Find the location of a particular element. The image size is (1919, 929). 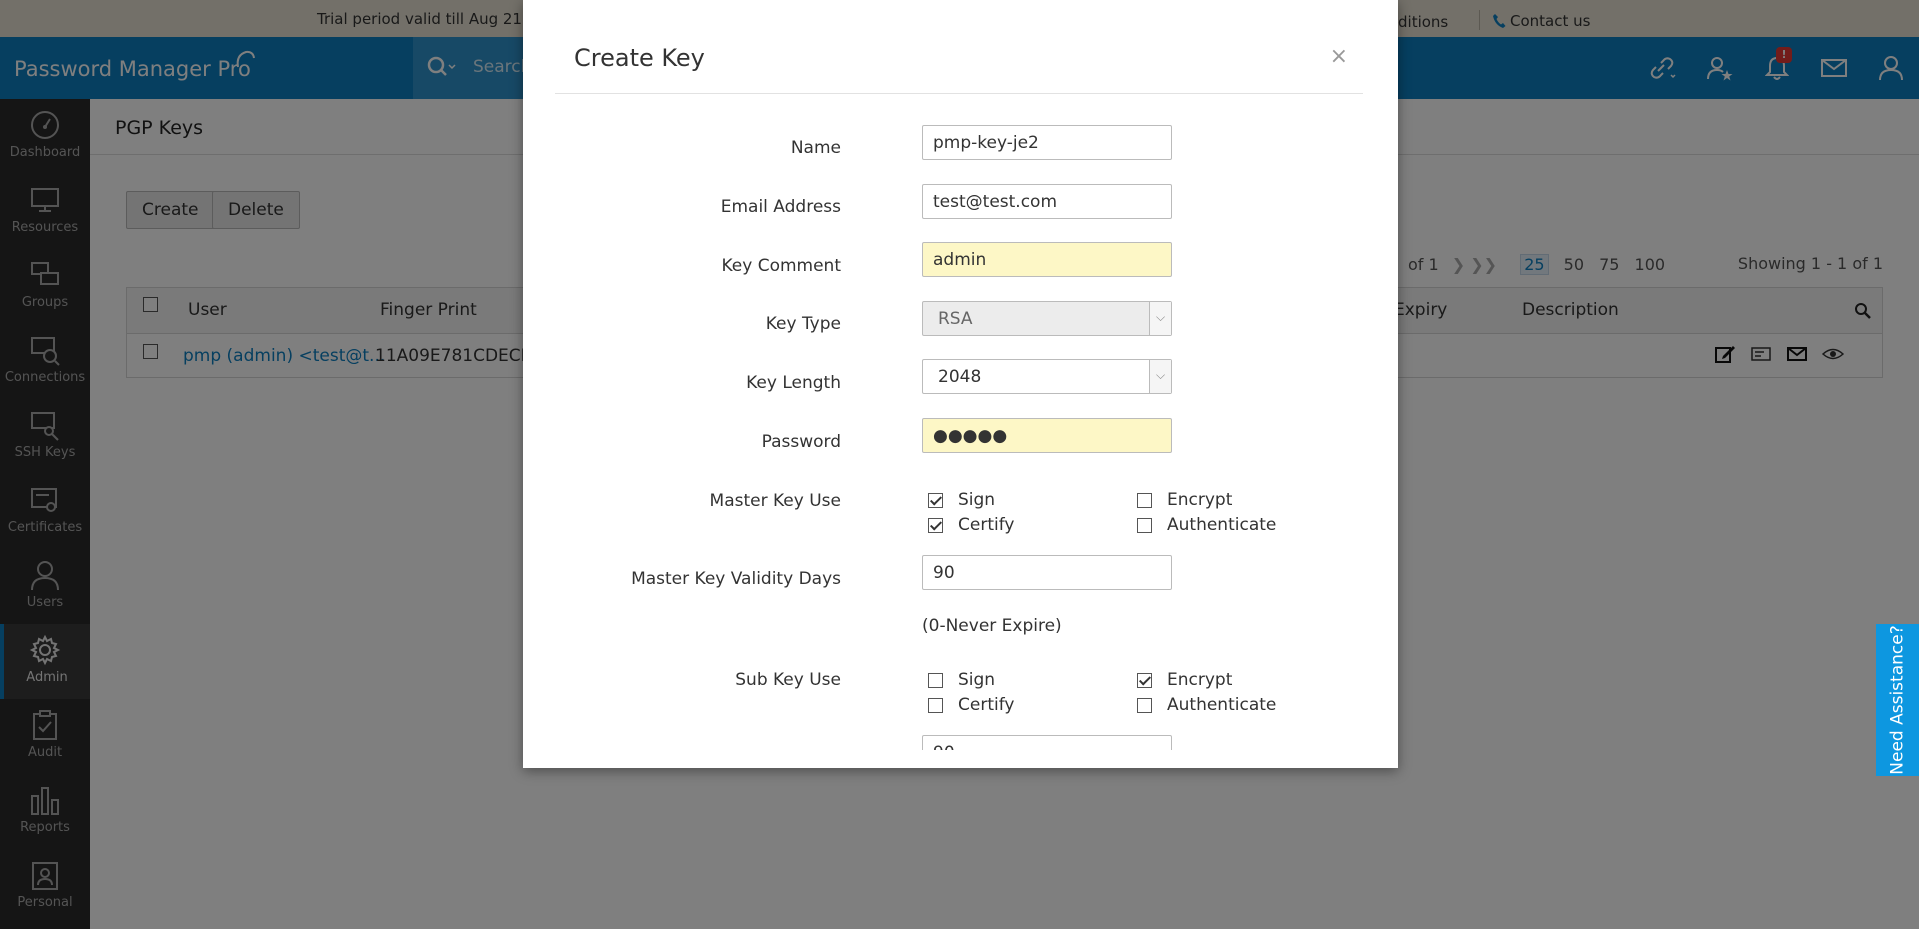

key-length-value: 2048 is located at coordinates (960, 377).